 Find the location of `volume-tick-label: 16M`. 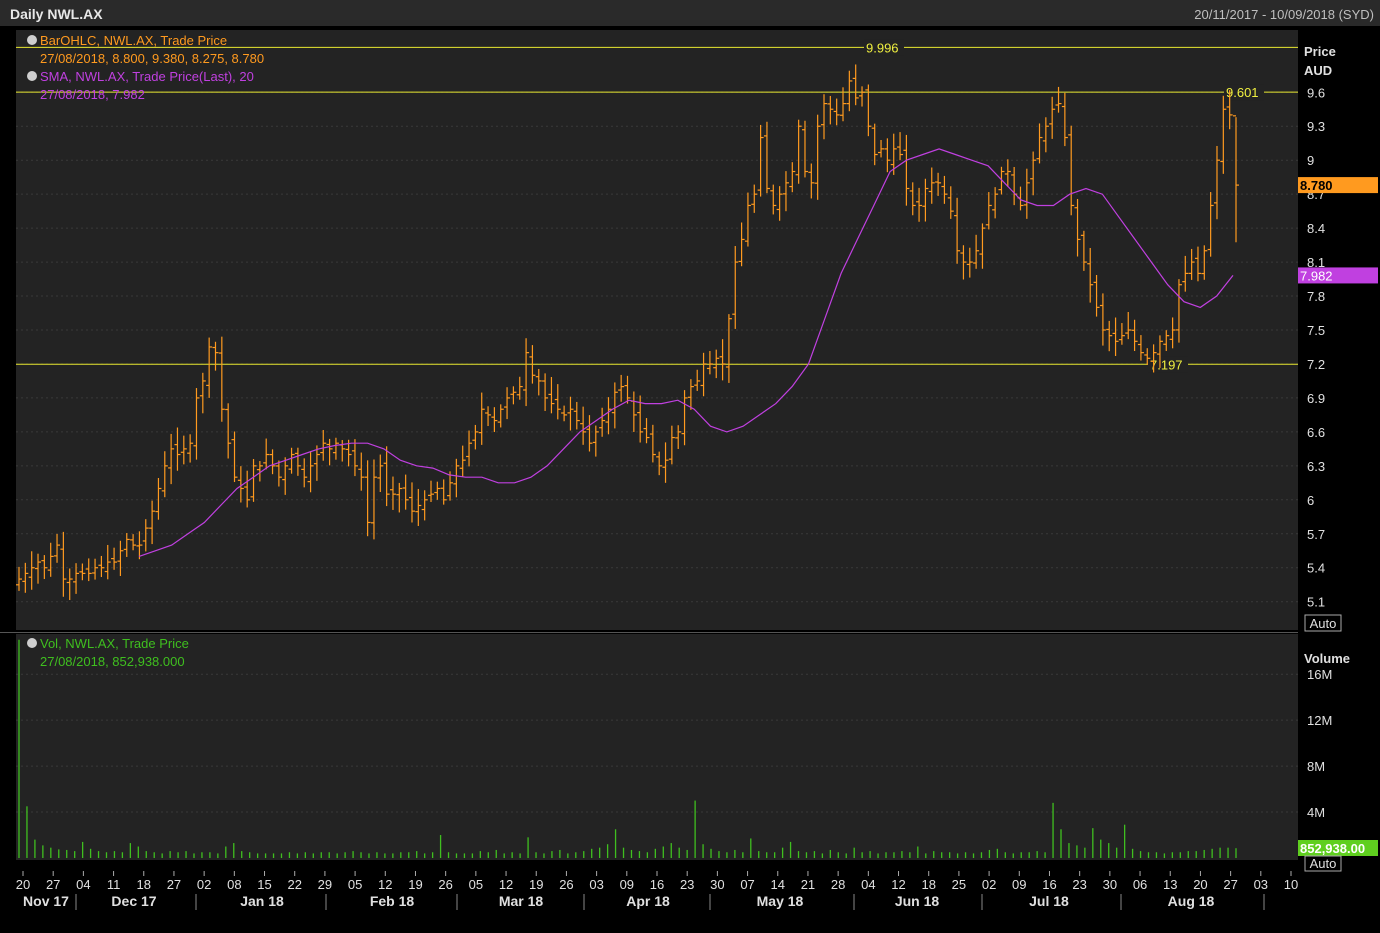

volume-tick-label: 16M is located at coordinates (1319, 674).